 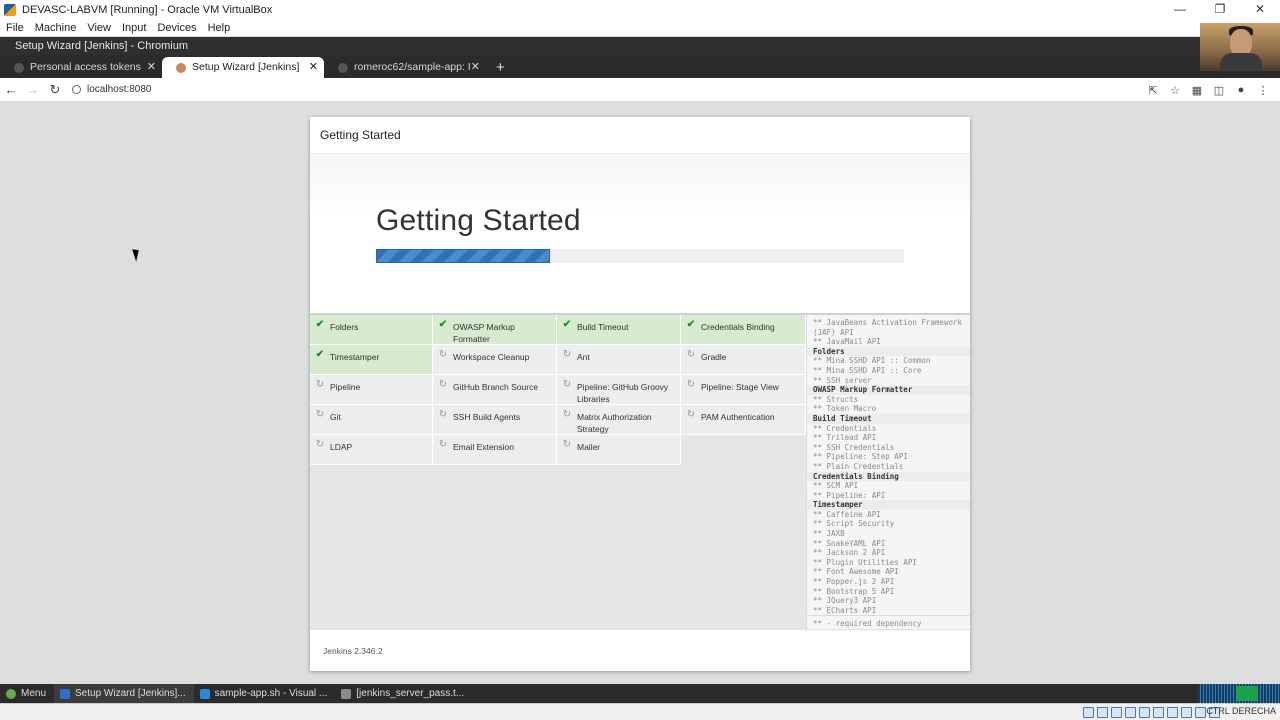 What do you see at coordinates (619, 450) in the screenshot?
I see `plugin-cell: ↻ Mailer` at bounding box center [619, 450].